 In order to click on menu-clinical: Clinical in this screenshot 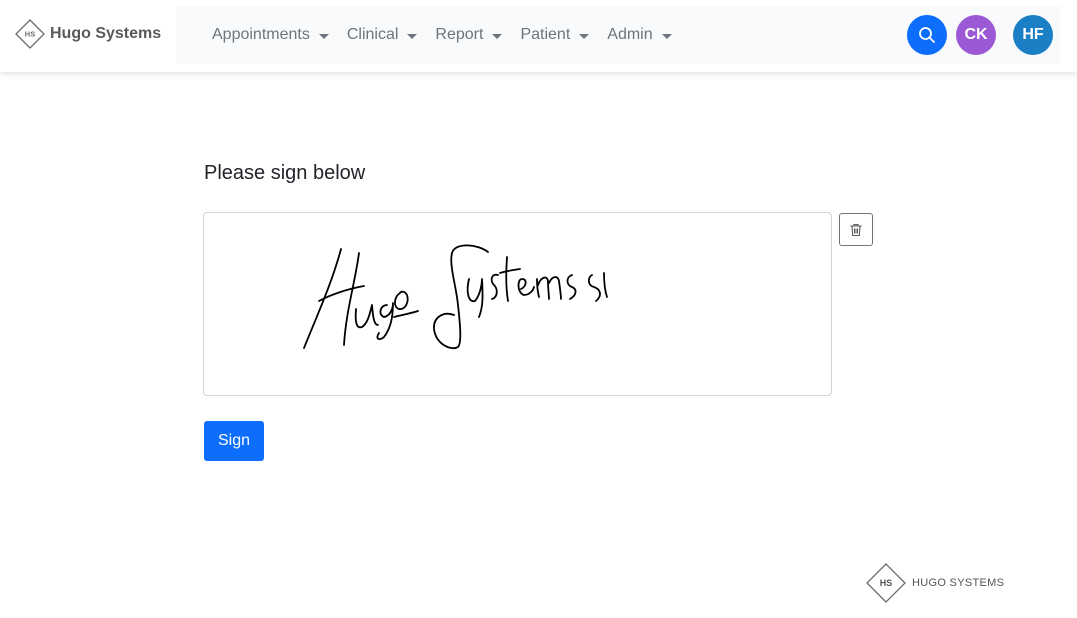, I will do `click(382, 35)`.